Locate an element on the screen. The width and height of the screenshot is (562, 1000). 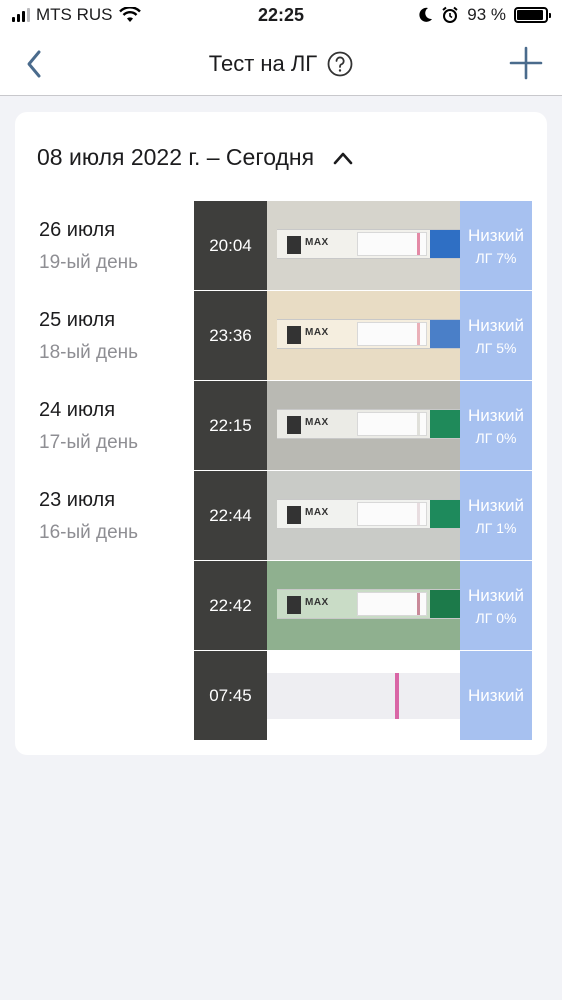
test-time: 22:44 is located at coordinates (230, 515).